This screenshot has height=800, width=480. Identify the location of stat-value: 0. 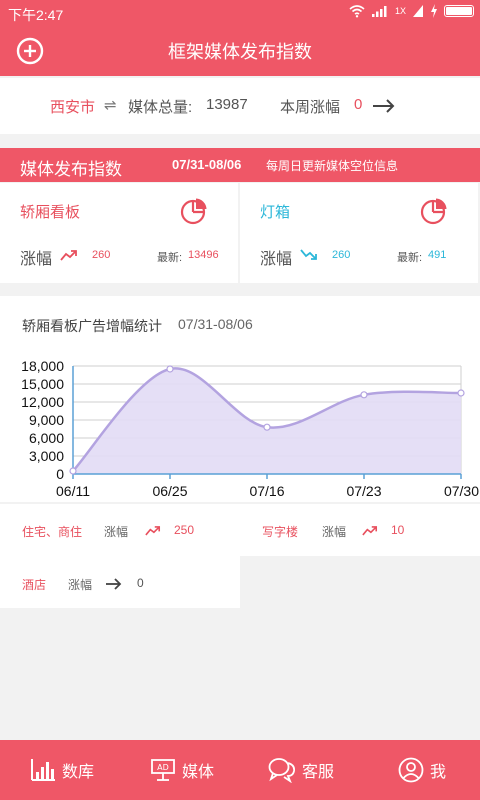
(140, 583).